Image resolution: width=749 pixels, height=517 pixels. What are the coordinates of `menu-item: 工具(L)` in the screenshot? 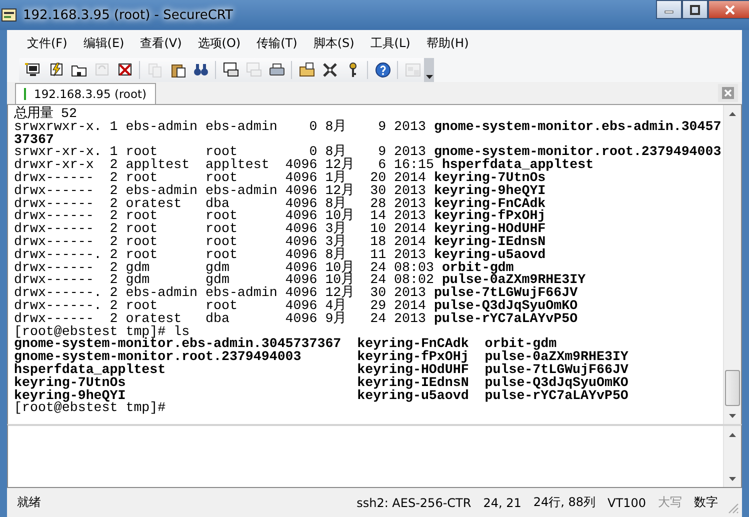 It's located at (390, 43).